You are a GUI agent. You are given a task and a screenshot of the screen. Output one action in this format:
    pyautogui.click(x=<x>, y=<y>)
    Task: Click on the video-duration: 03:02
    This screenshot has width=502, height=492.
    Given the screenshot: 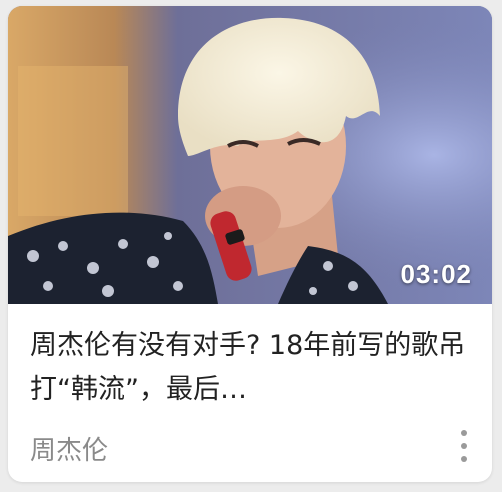 What is the action you would take?
    pyautogui.click(x=436, y=274)
    